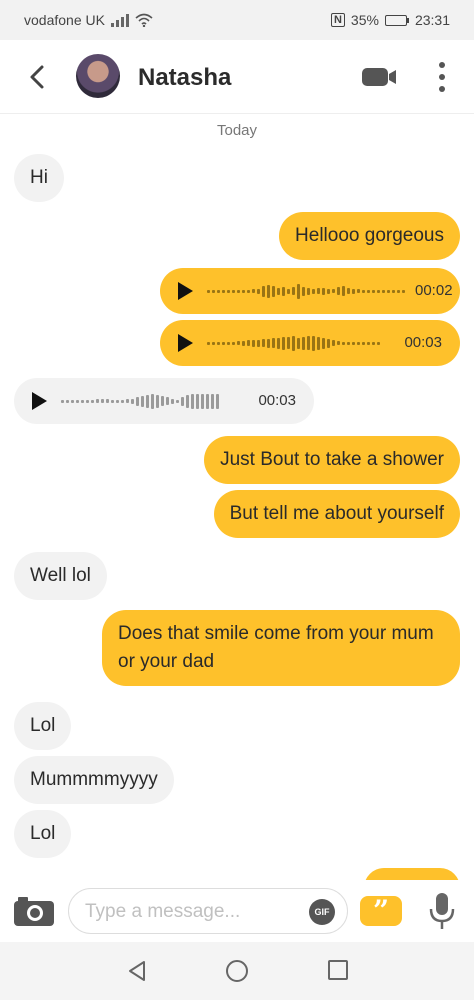 This screenshot has height=1000, width=474. I want to click on battery-icon, so click(396, 20).